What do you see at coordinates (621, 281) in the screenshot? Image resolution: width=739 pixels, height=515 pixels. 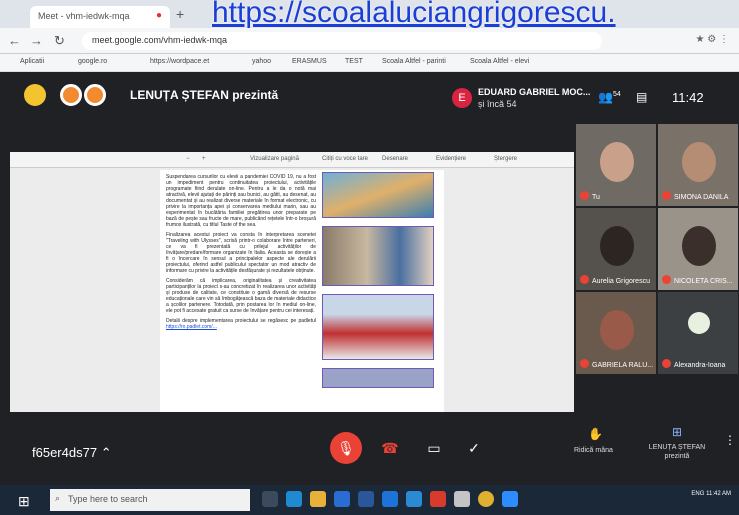 I see `participant-name: Aurelia Grigorescu` at bounding box center [621, 281].